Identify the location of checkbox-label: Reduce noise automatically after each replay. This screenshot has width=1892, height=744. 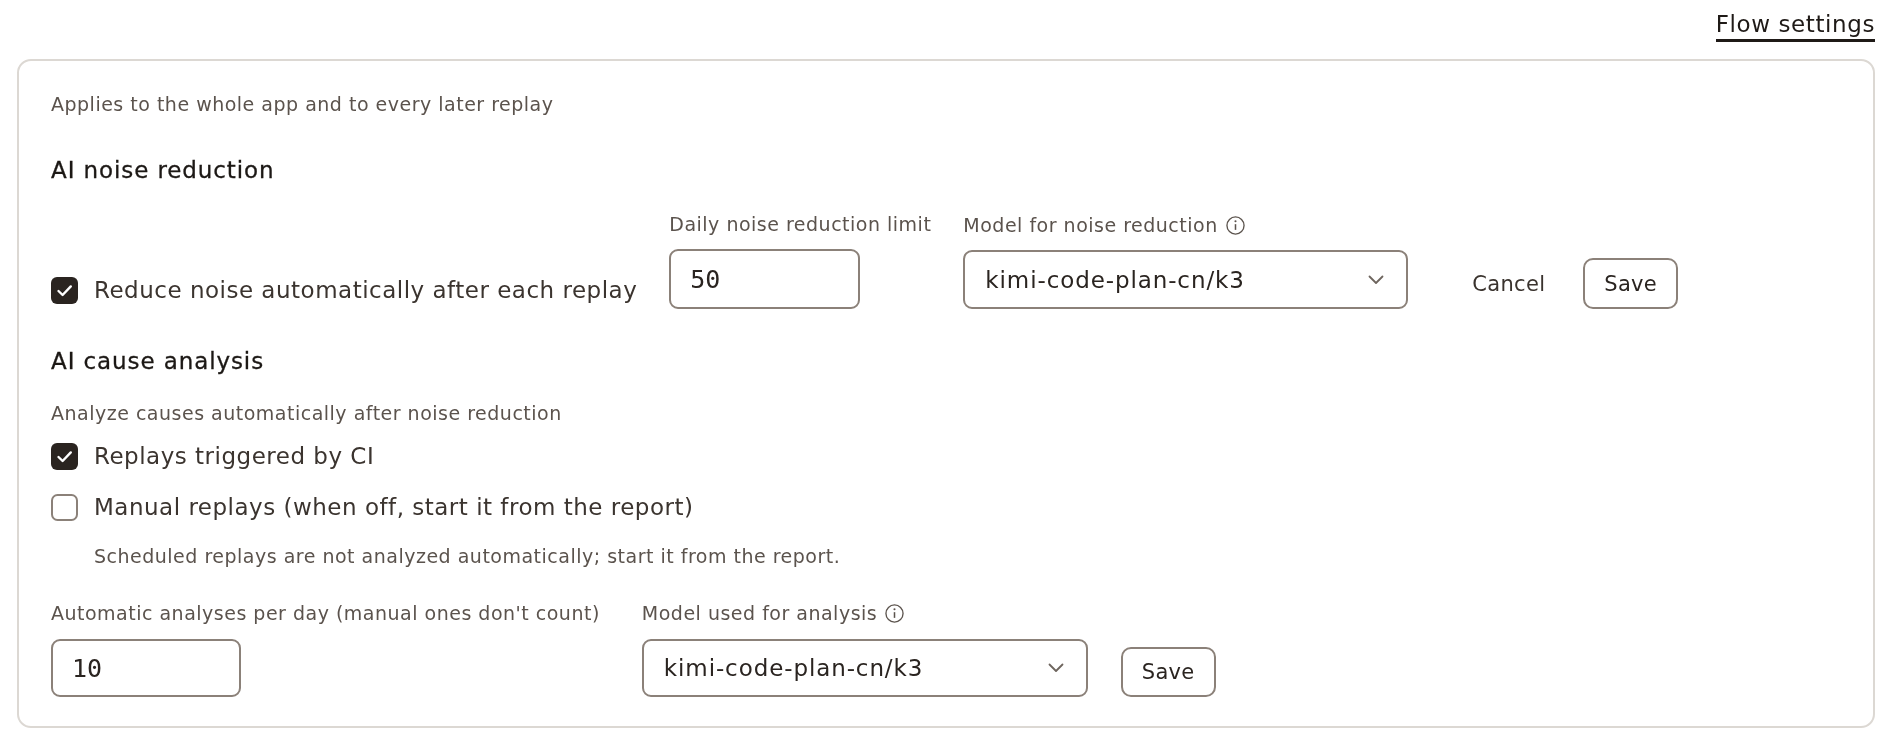
(366, 290).